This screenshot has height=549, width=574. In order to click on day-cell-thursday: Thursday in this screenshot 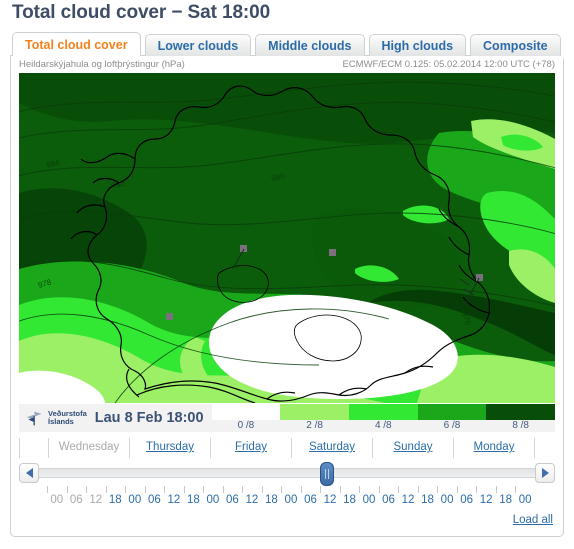, I will do `click(170, 448)`.